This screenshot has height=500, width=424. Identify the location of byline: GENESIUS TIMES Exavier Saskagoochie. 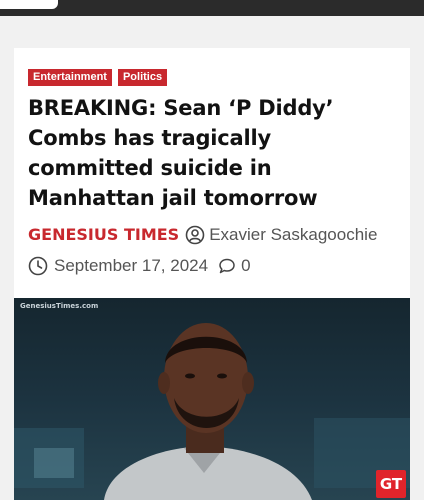
(202, 235).